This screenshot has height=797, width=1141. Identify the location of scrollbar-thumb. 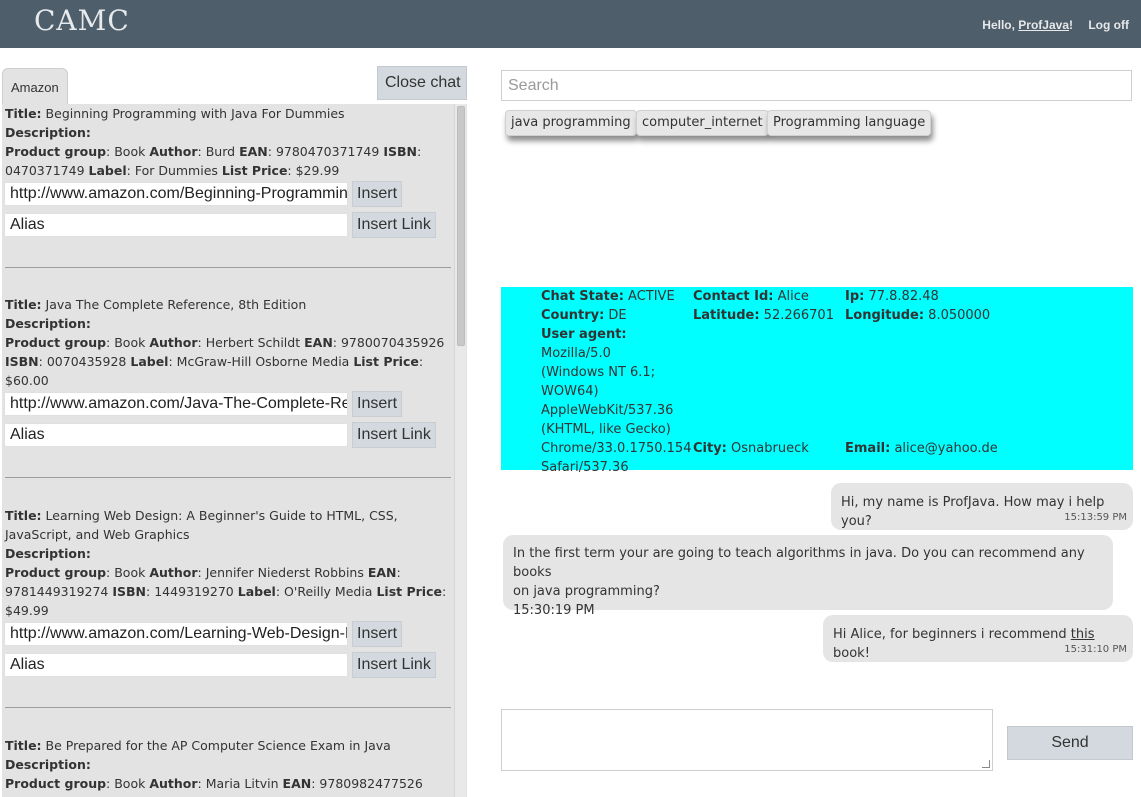
(461, 226).